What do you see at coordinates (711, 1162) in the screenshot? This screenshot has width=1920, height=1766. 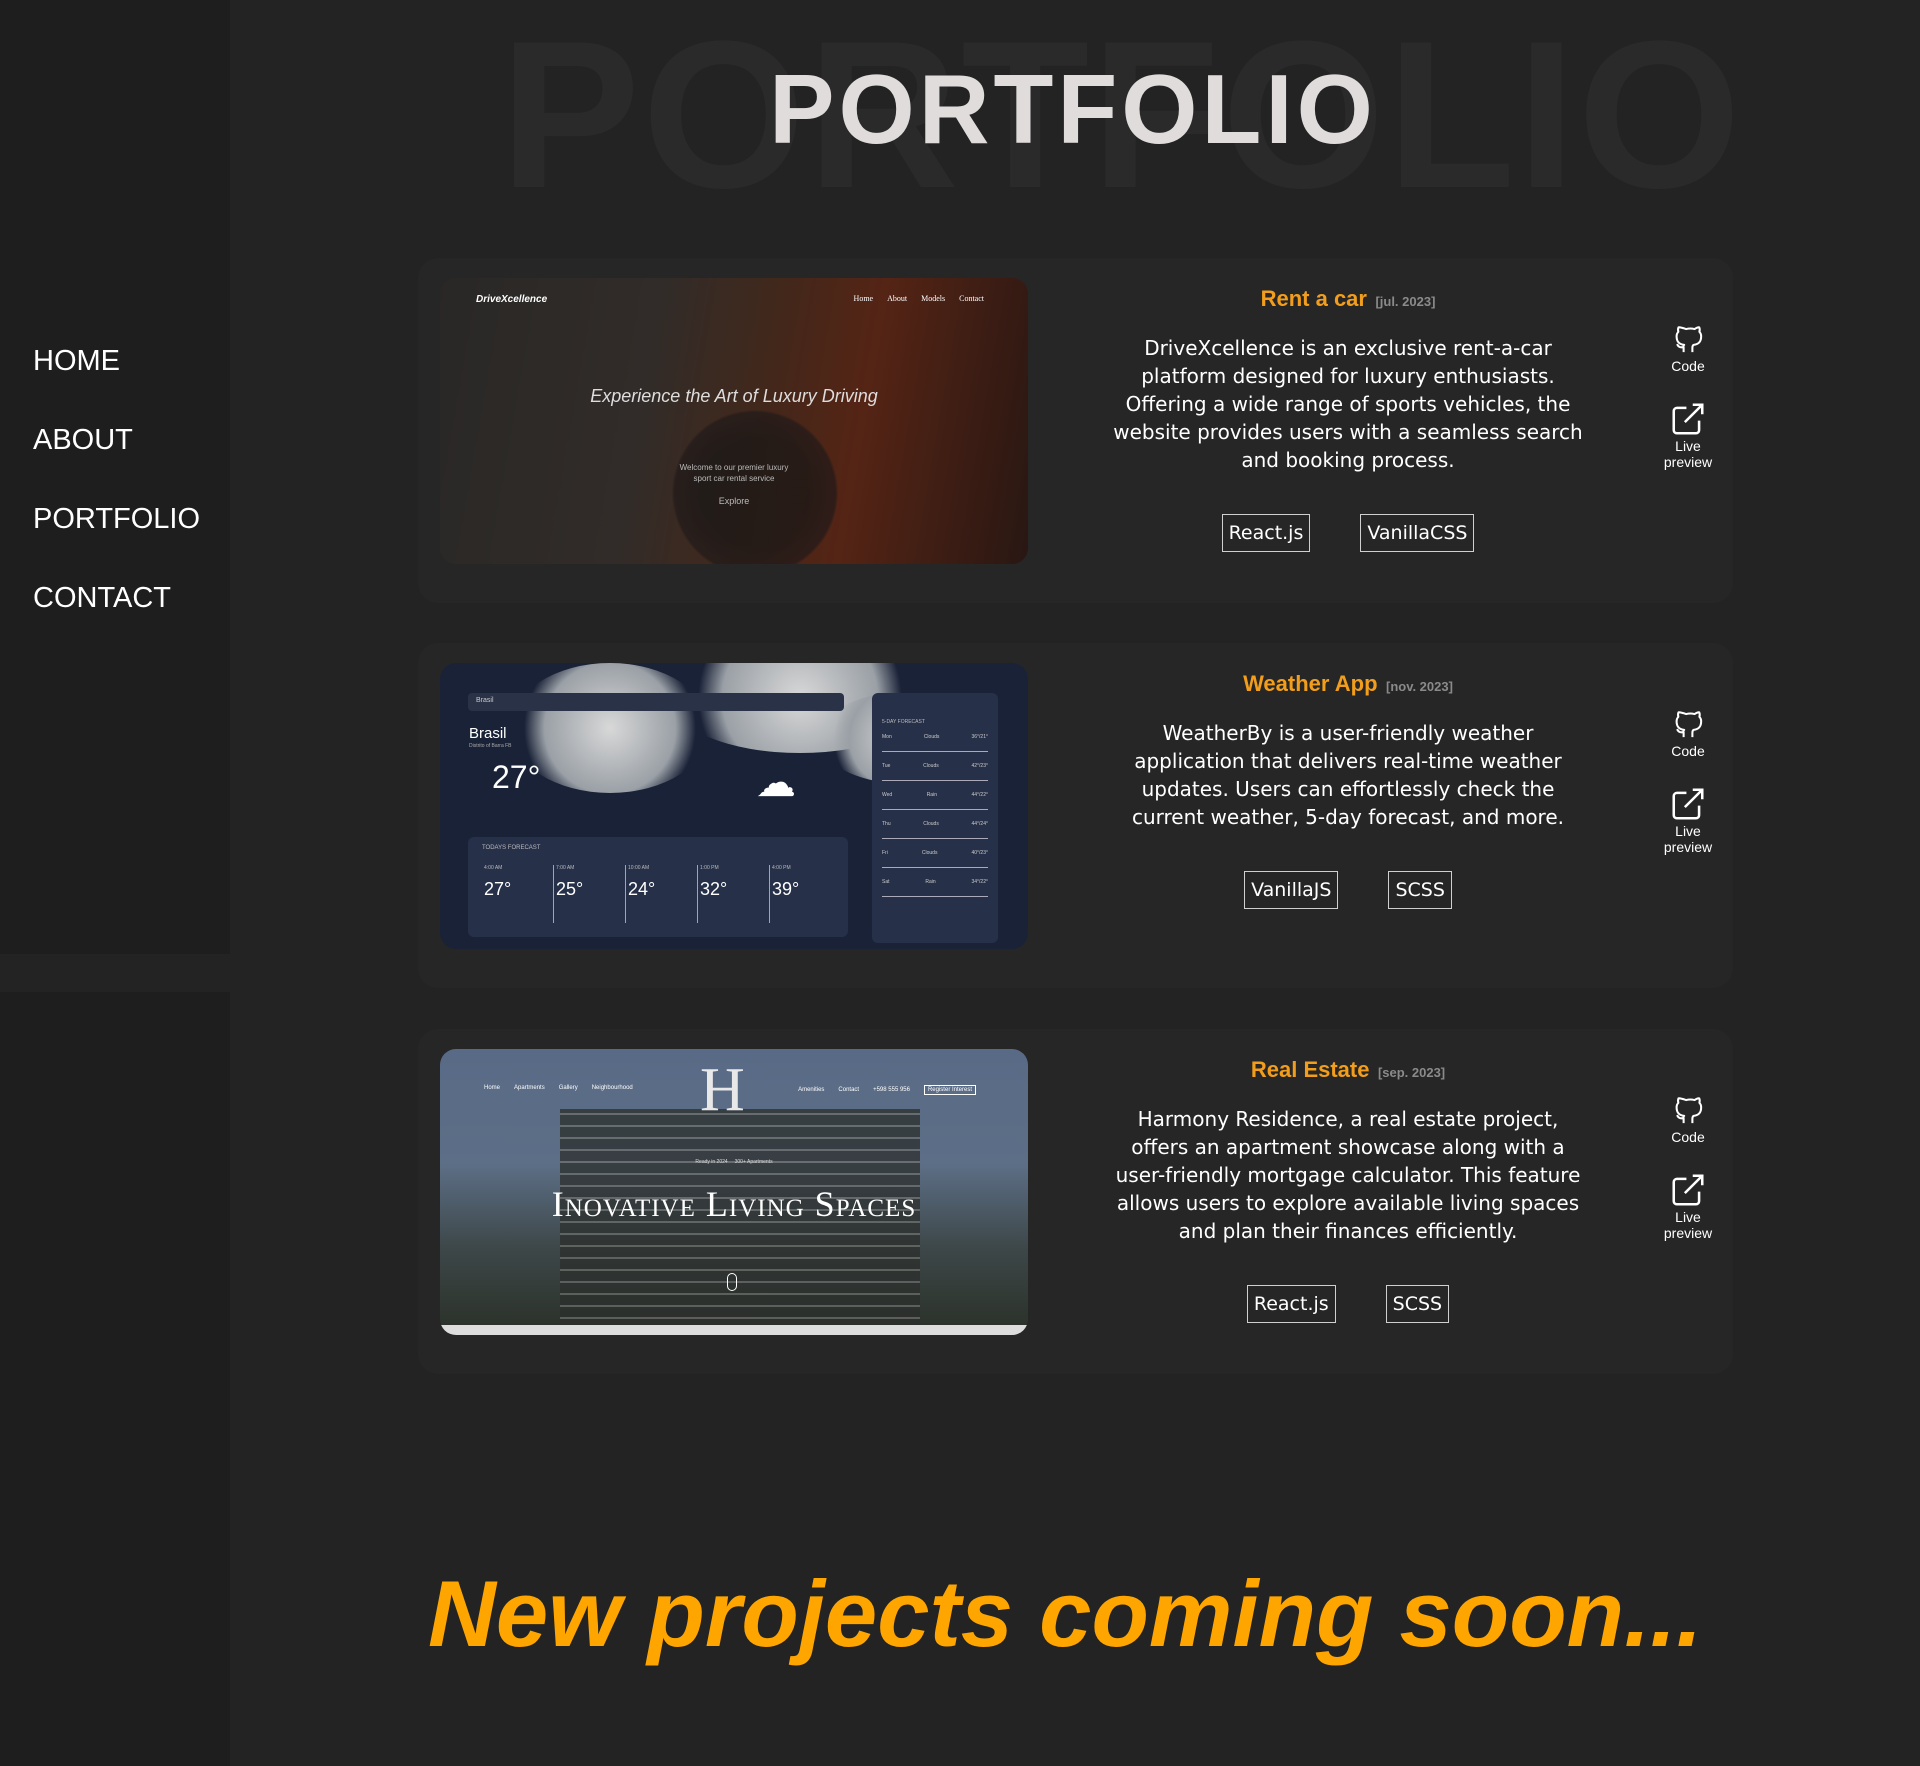 I see `preview-fact: Ready in 2024` at bounding box center [711, 1162].